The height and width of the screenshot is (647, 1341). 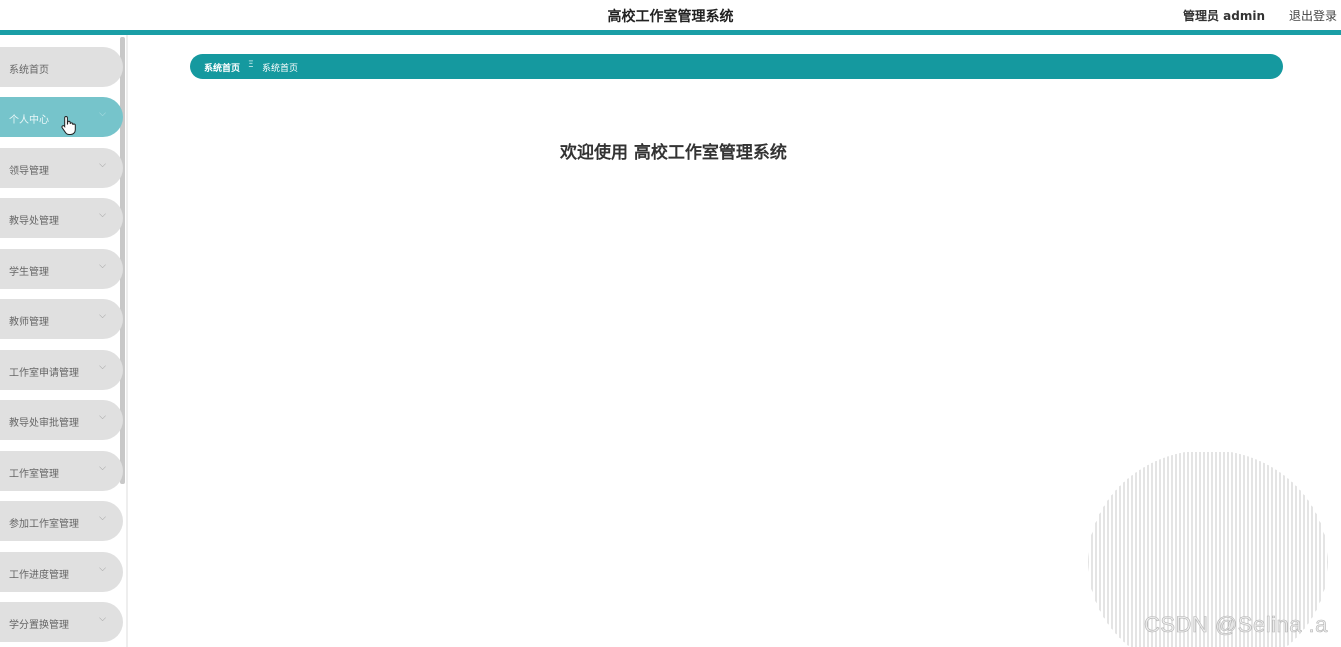 What do you see at coordinates (44, 373) in the screenshot?
I see `sidebar-item-label: 工作室申请管理` at bounding box center [44, 373].